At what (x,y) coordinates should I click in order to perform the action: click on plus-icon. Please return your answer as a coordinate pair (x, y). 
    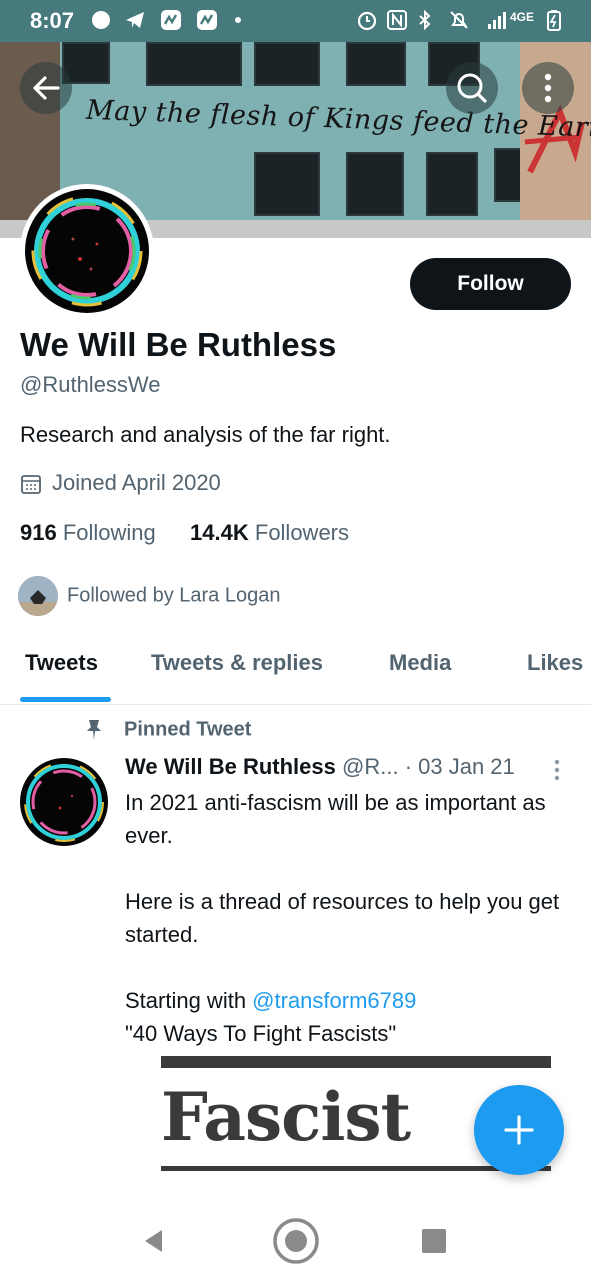
    Looking at the image, I should click on (519, 1130).